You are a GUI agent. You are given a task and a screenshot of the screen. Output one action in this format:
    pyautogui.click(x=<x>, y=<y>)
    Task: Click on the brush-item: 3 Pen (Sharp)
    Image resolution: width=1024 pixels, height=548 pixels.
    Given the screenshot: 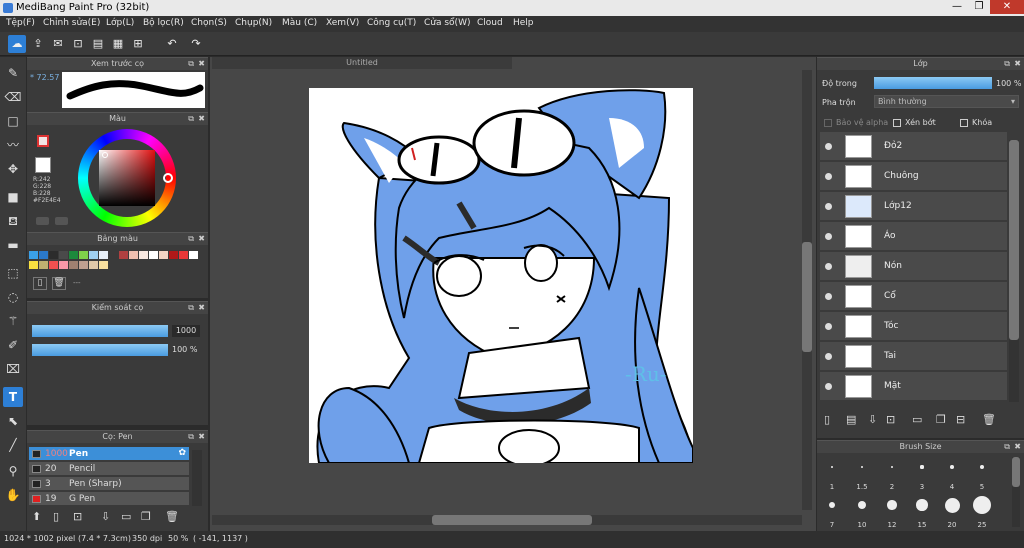 What is the action you would take?
    pyautogui.click(x=109, y=484)
    